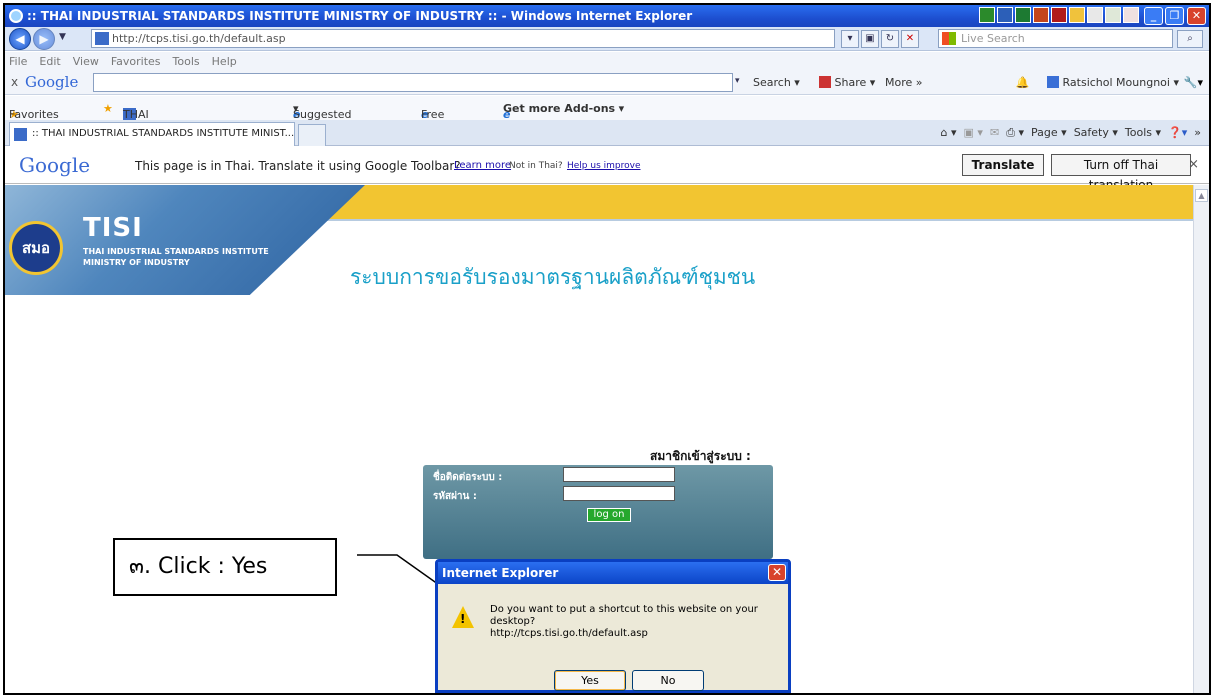  What do you see at coordinates (668, 680) in the screenshot?
I see `no-button: No` at bounding box center [668, 680].